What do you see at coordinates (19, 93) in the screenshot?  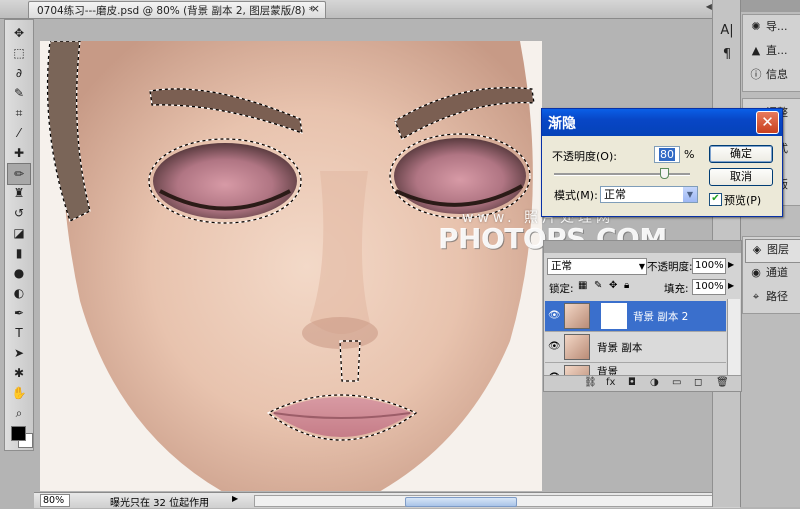 I see `quick-select-icon: ✎` at bounding box center [19, 93].